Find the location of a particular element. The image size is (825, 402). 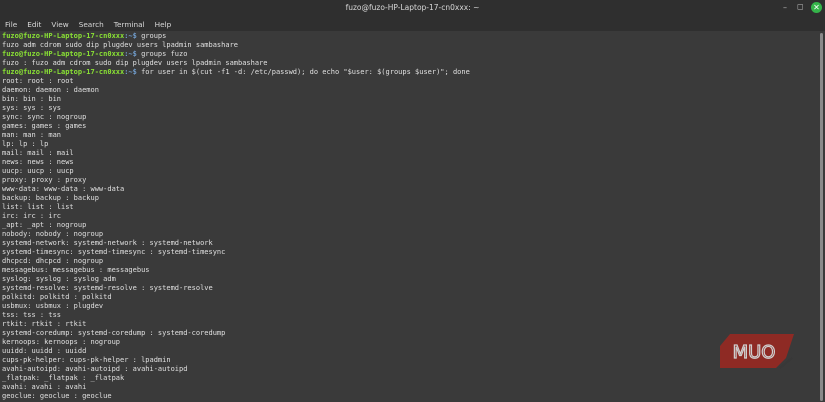

output-line: irc: irc : irc is located at coordinates (410, 216).